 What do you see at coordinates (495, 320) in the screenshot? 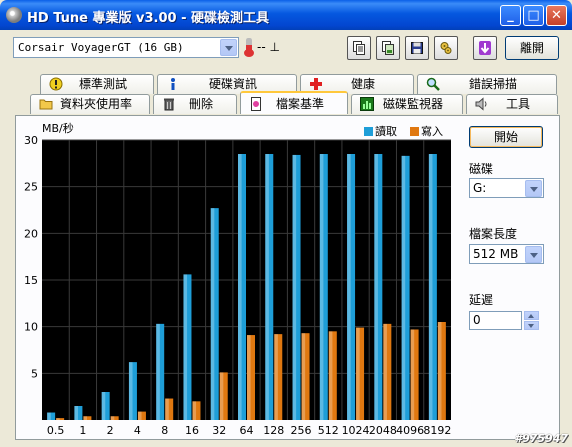
I see `delay-input: 0` at bounding box center [495, 320].